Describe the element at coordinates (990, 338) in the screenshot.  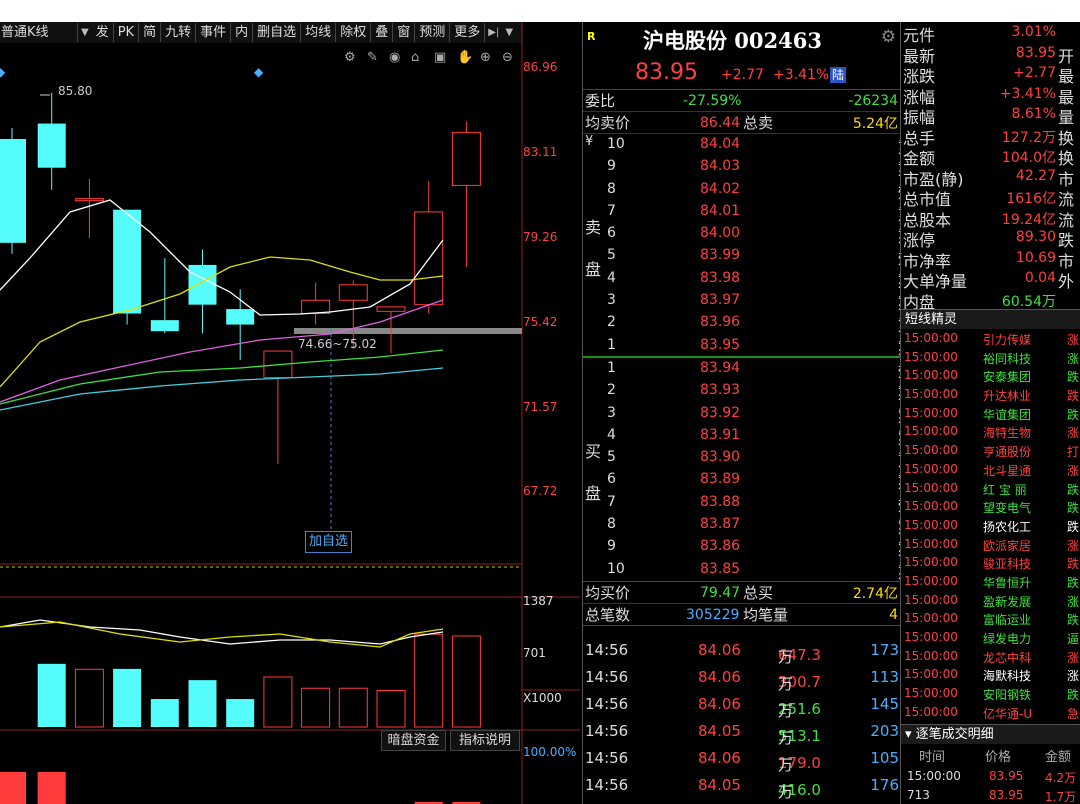
I see `sprite-row: 15:00:00 引力传媒 涨` at that location.